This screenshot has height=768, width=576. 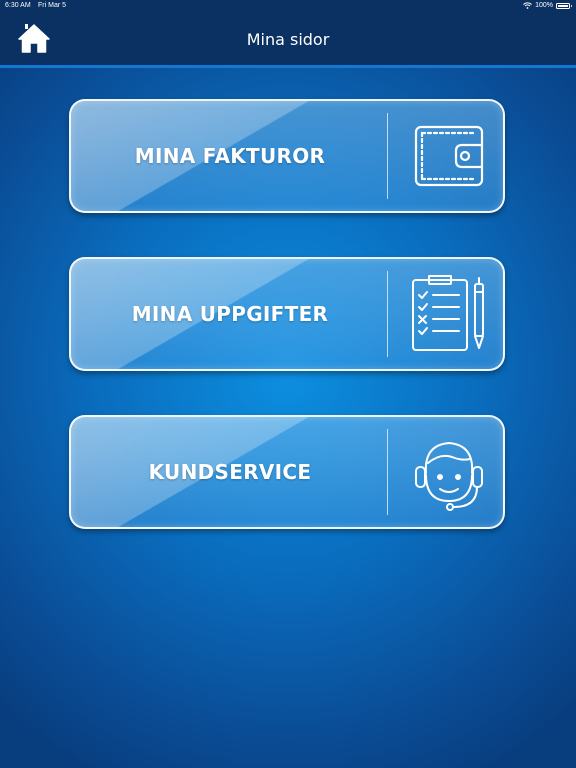 I want to click on clipboard-checklist-icon, so click(x=448, y=314).